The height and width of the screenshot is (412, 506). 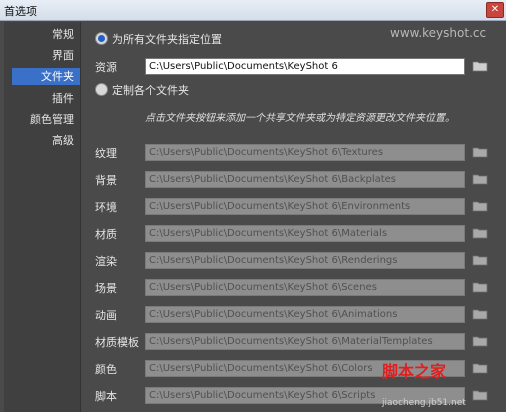 What do you see at coordinates (424, 403) in the screenshot?
I see `brand-url: jiaocheng.jb51.net` at bounding box center [424, 403].